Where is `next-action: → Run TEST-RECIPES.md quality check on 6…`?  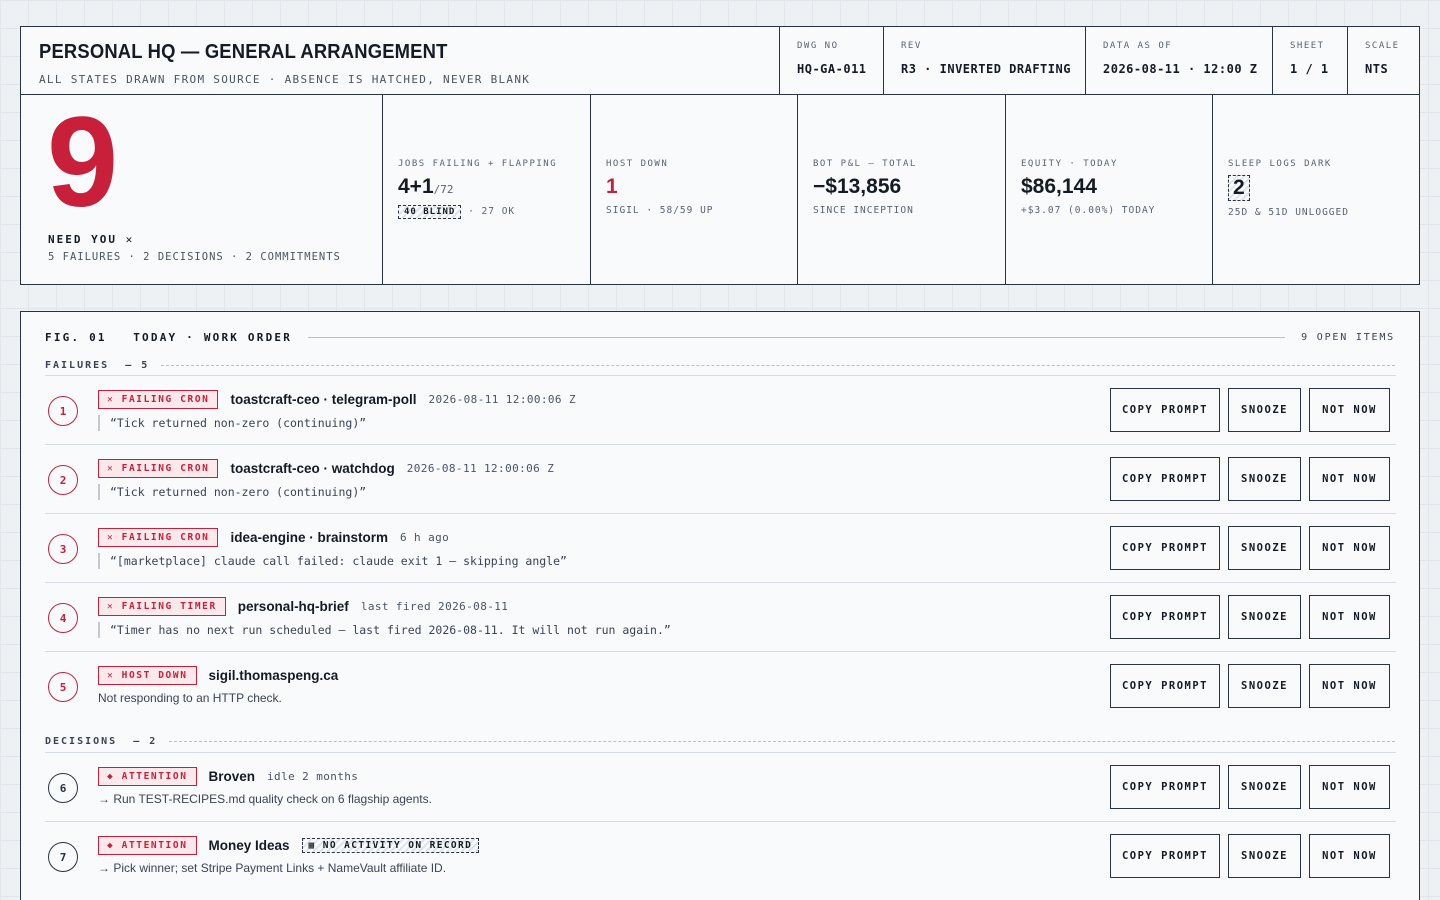 next-action: → Run TEST-RECIPES.md quality check on 6… is located at coordinates (265, 799).